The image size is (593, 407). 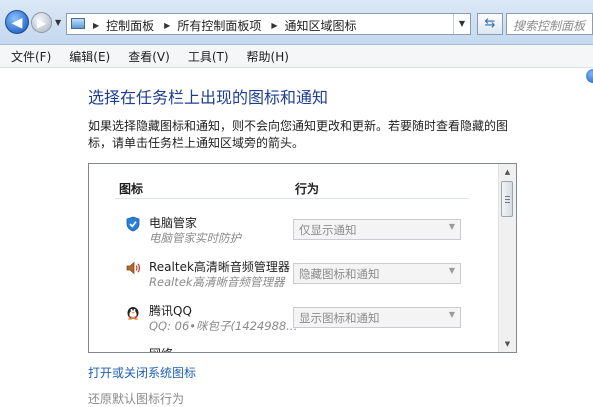 What do you see at coordinates (321, 25) in the screenshot?
I see `breadcrumb-item: 通知区域图标` at bounding box center [321, 25].